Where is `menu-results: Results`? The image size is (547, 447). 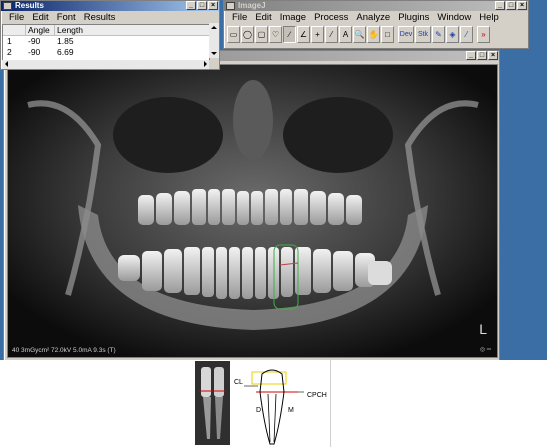 menu-results: Results is located at coordinates (100, 17).